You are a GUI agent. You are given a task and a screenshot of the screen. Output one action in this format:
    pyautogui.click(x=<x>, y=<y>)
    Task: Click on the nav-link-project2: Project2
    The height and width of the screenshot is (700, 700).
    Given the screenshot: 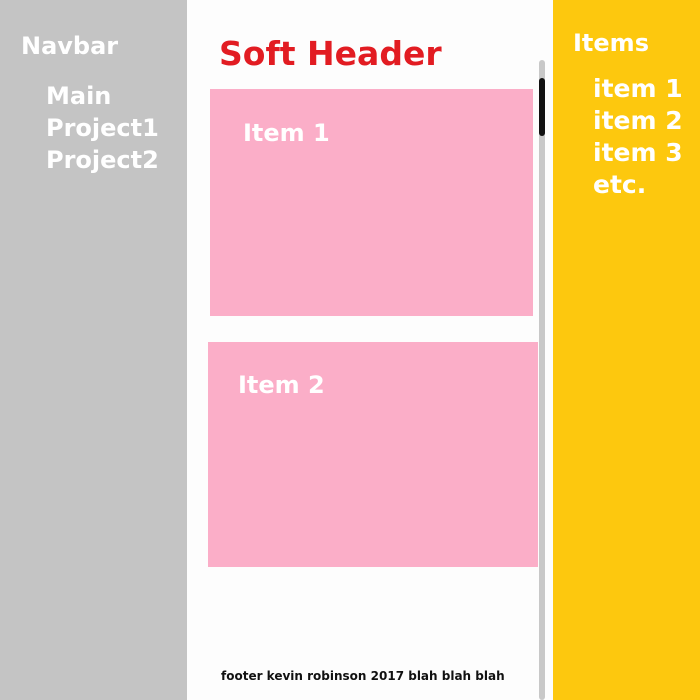 What is the action you would take?
    pyautogui.click(x=102, y=160)
    